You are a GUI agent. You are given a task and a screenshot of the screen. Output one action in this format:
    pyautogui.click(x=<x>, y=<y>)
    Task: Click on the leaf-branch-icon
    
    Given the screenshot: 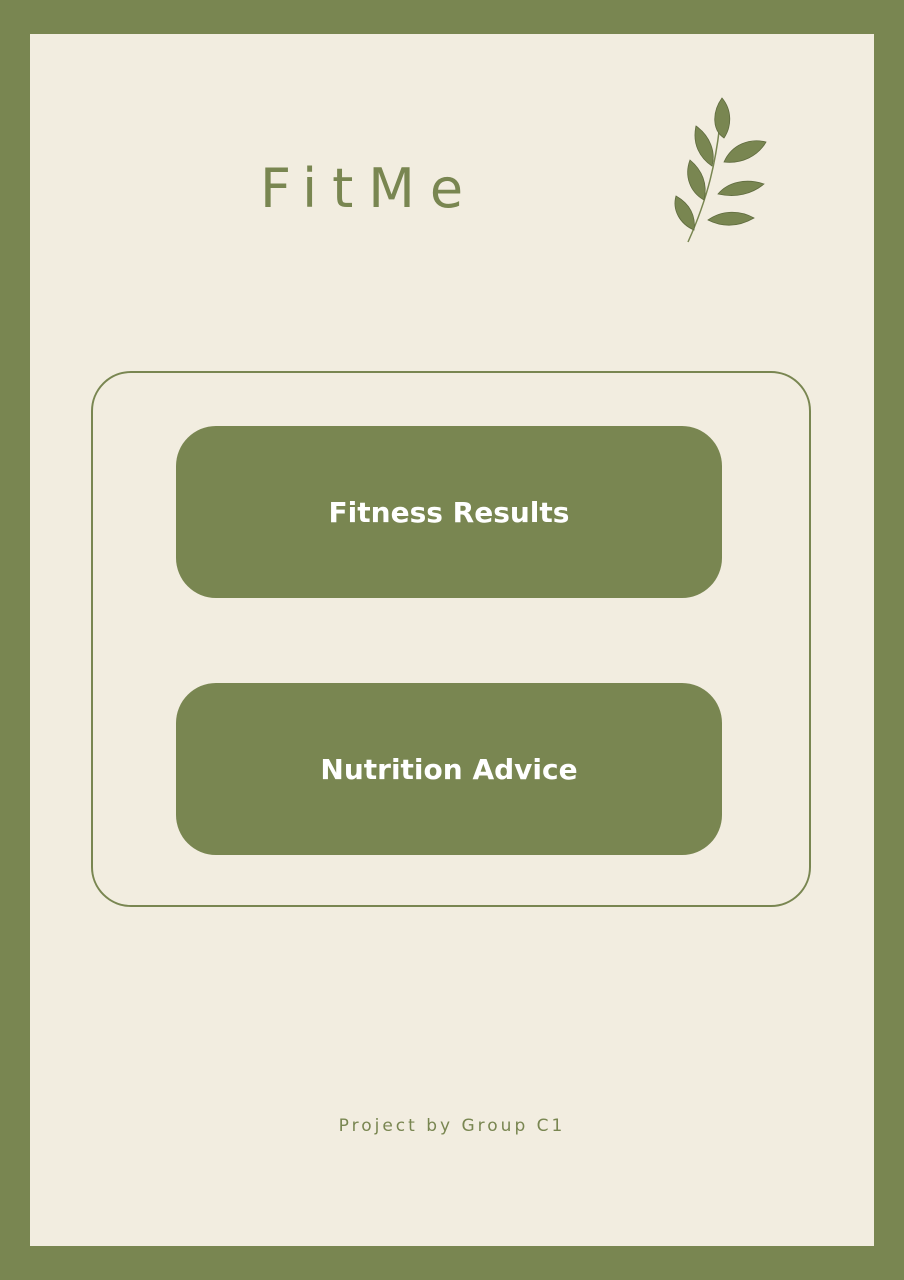 What is the action you would take?
    pyautogui.click(x=720, y=170)
    